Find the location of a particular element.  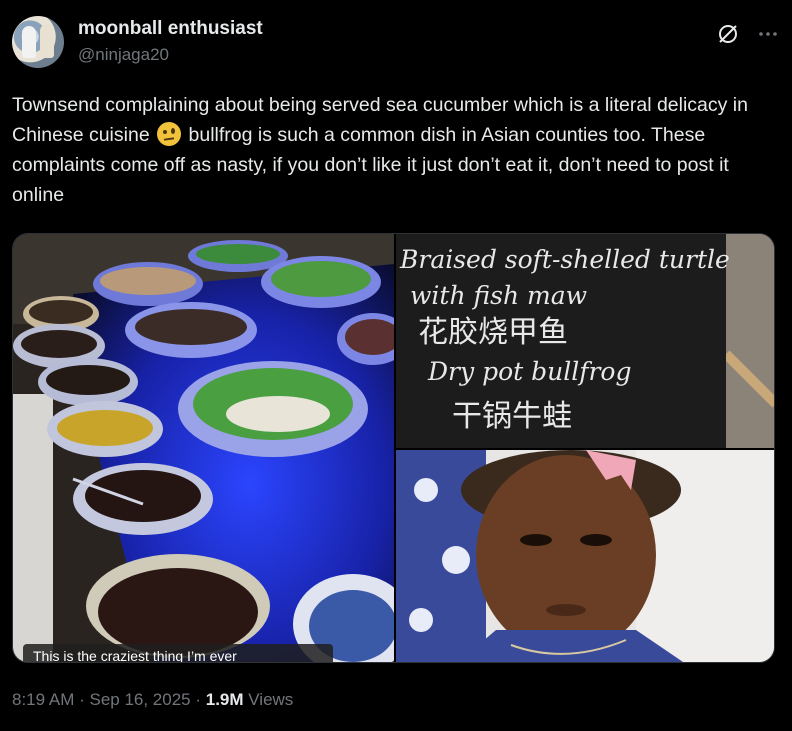

tweet-meta: 8:19 AM · Sep 16, 2025 · 1.9M Views is located at coordinates (152, 700).